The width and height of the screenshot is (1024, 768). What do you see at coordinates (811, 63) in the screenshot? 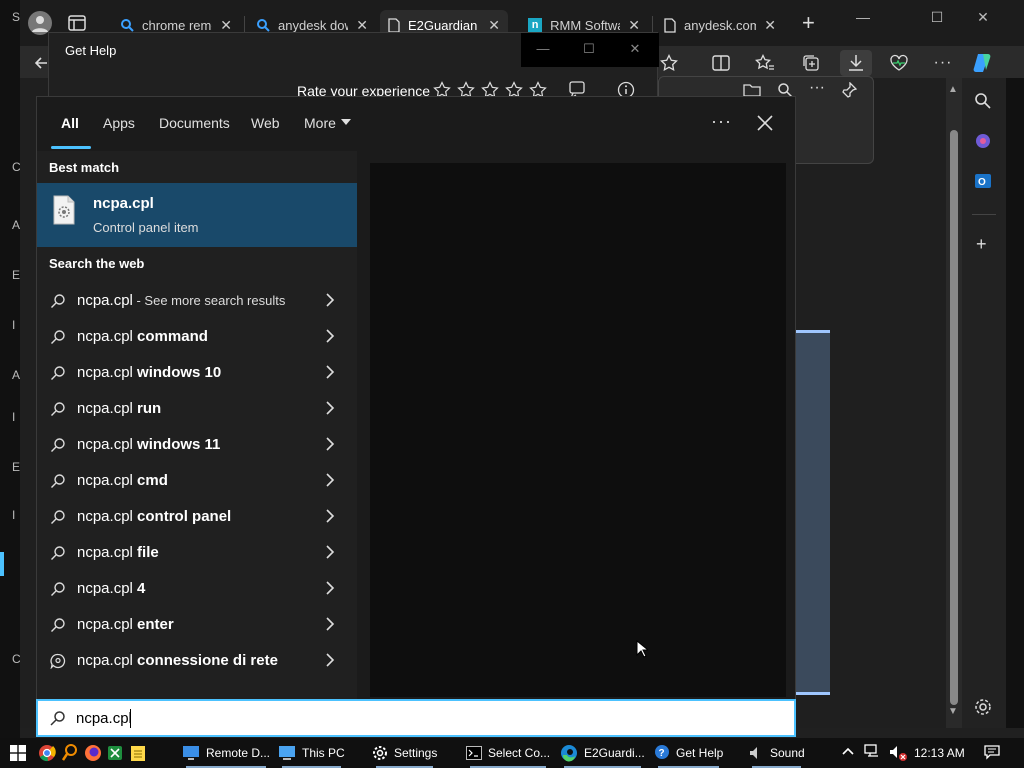
I see `collections-icon` at bounding box center [811, 63].